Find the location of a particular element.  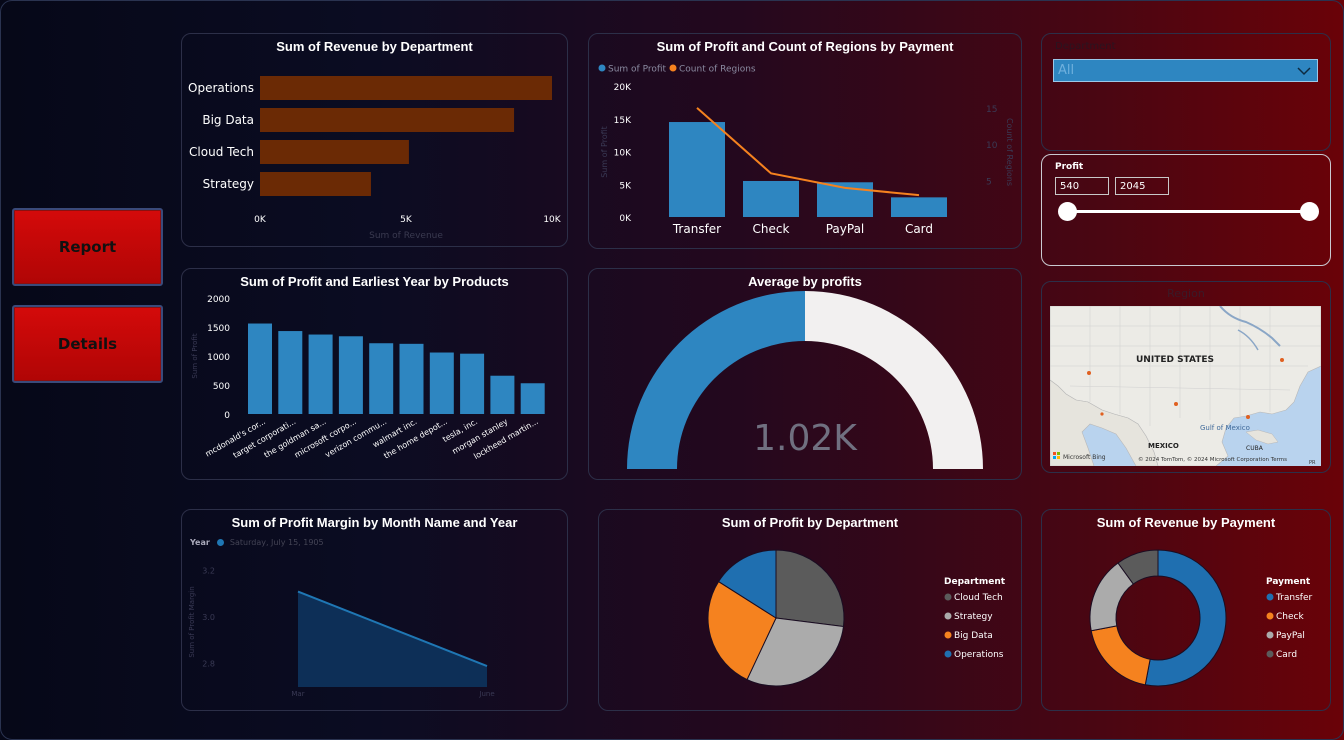

slider-max-handle is located at coordinates (1309, 211).